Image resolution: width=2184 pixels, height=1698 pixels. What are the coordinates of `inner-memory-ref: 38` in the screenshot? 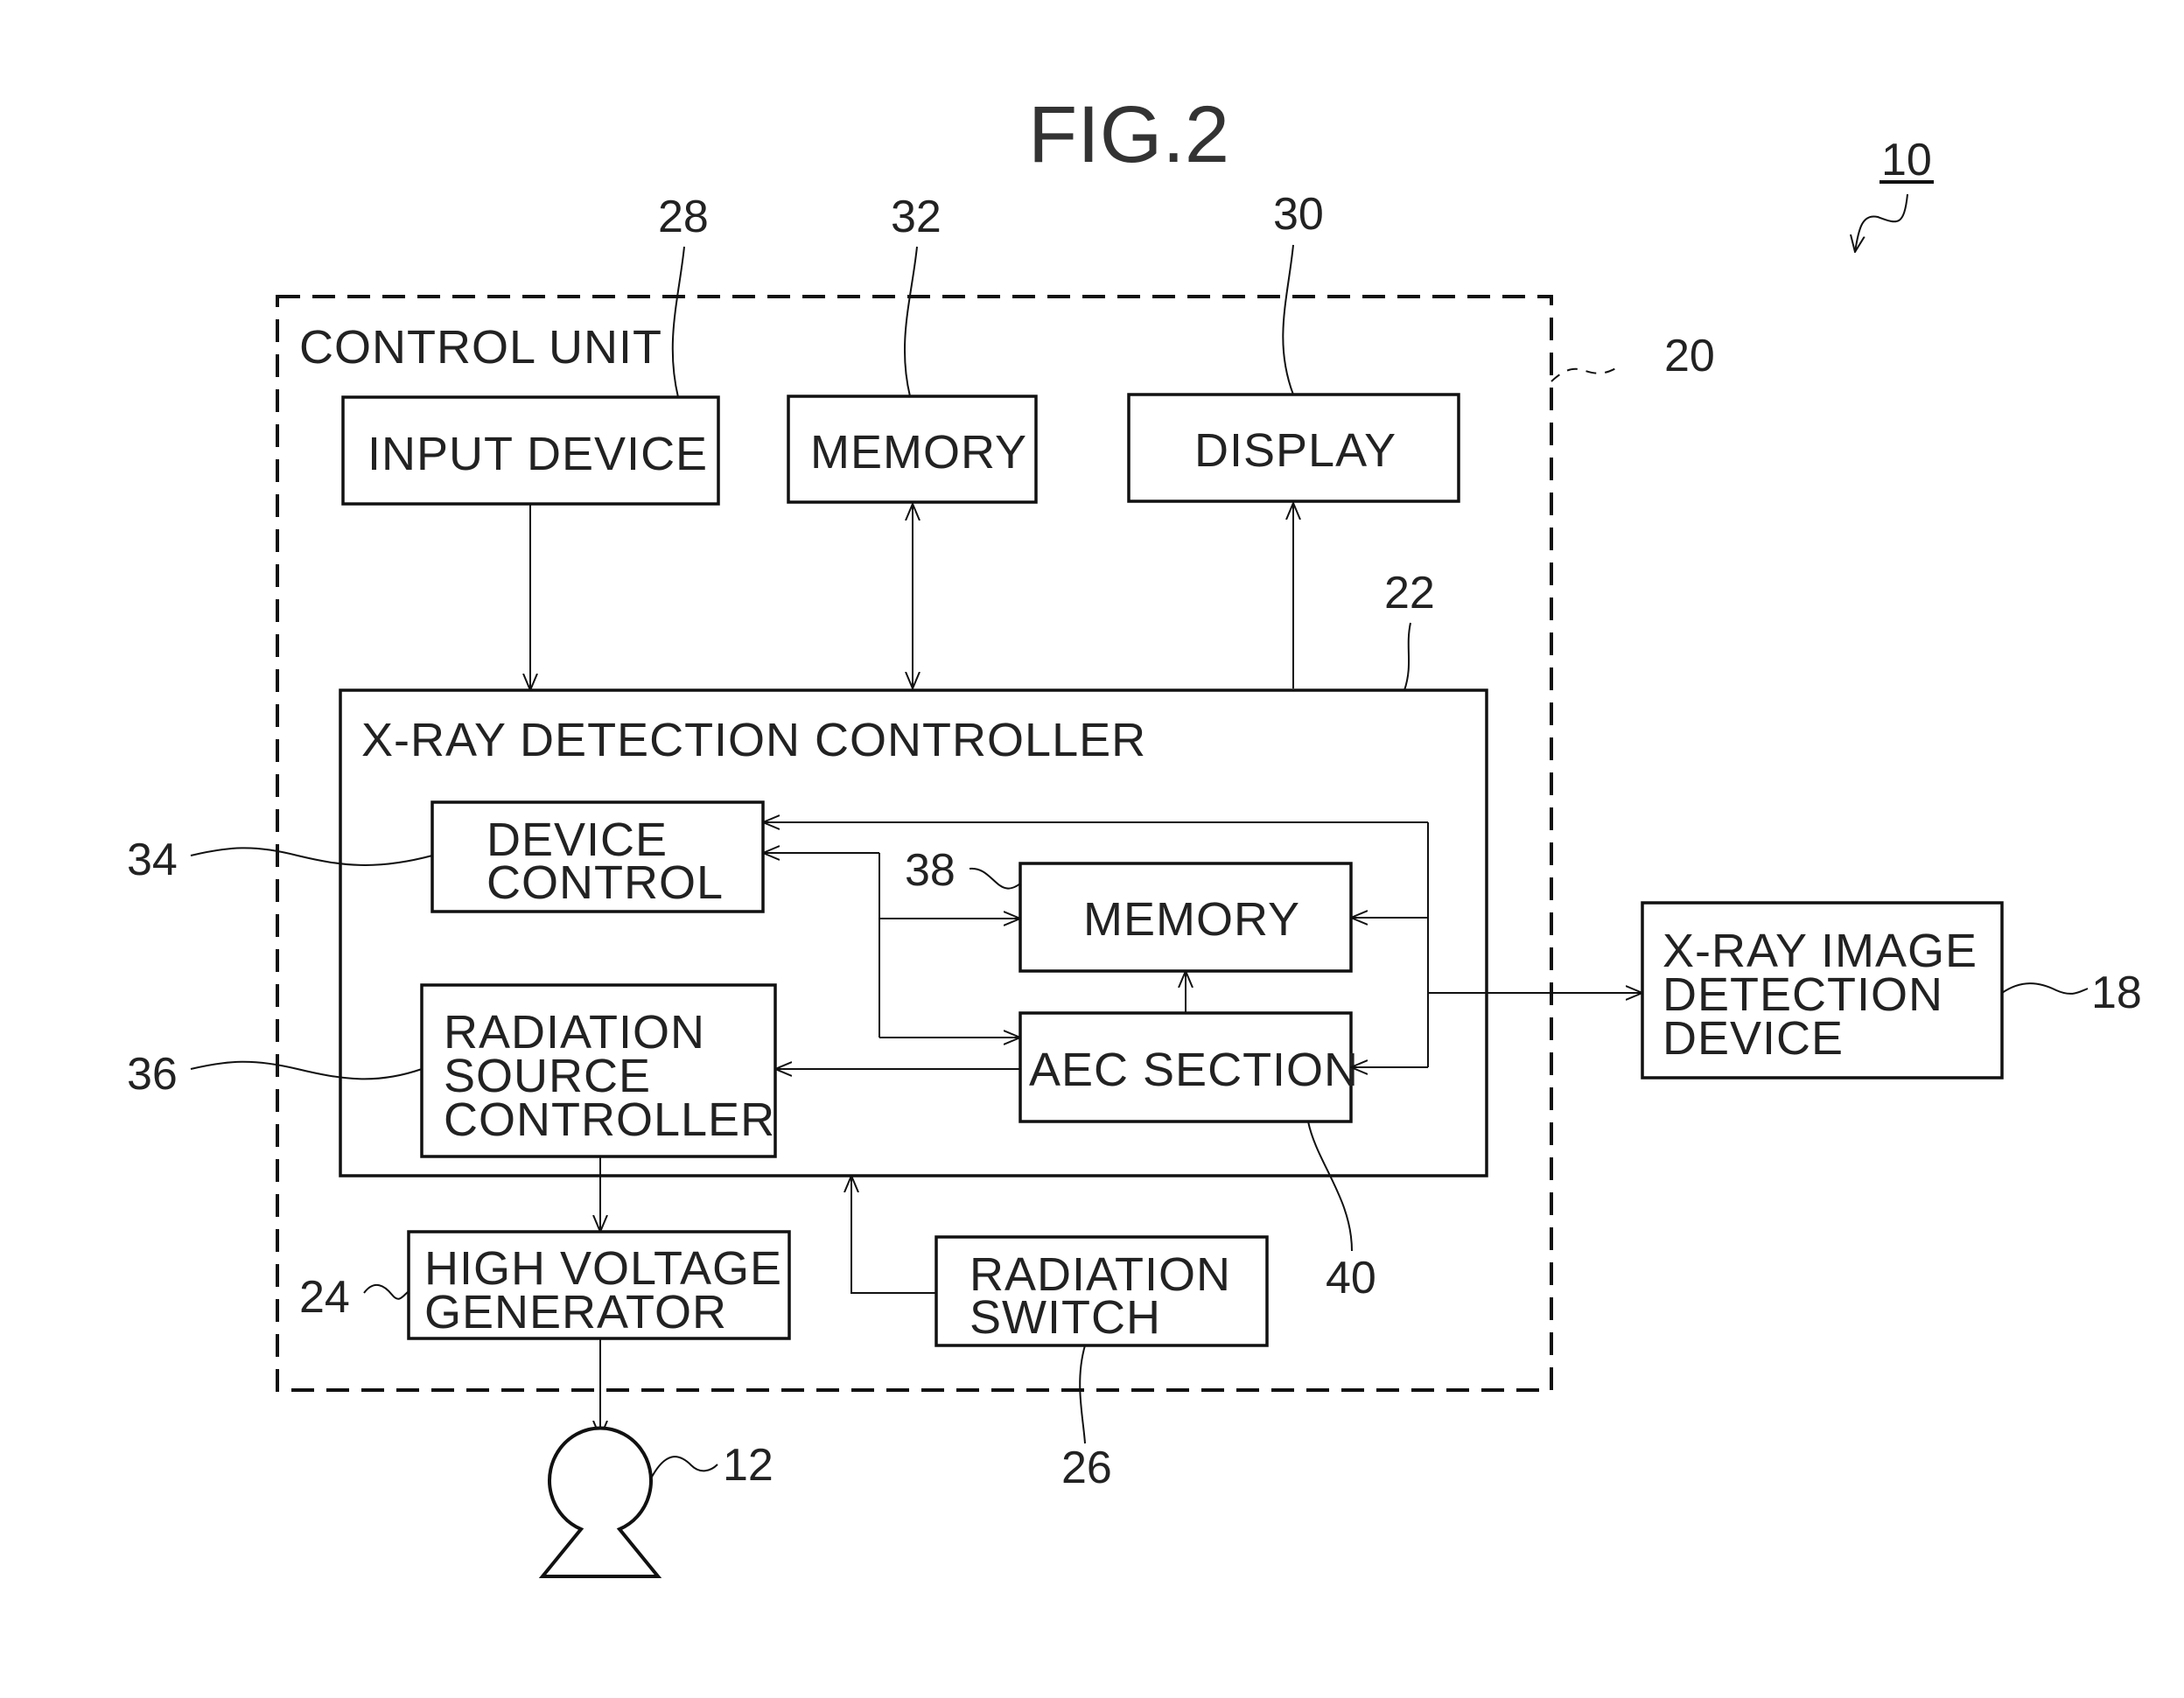 It's located at (930, 870).